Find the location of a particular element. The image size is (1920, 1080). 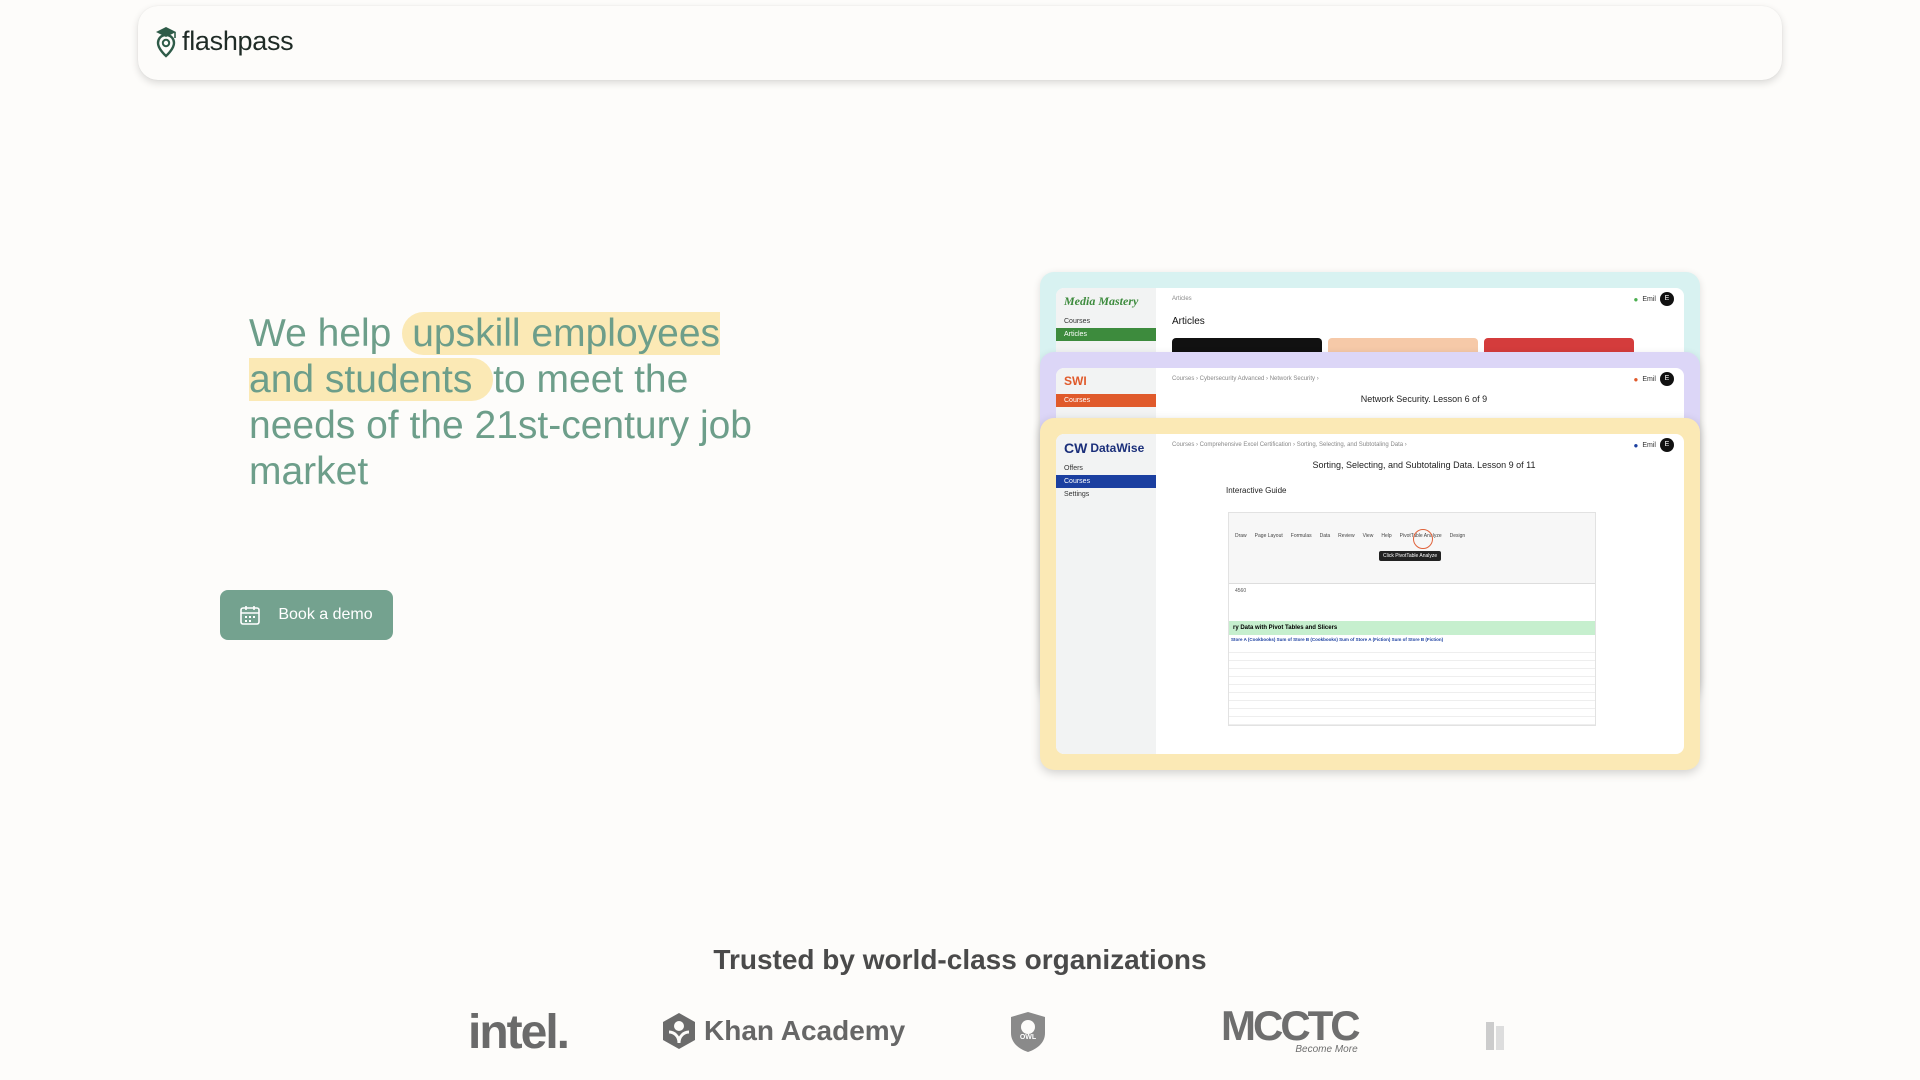

trusted-section-title: Trusted by world-class organizations is located at coordinates (960, 959).